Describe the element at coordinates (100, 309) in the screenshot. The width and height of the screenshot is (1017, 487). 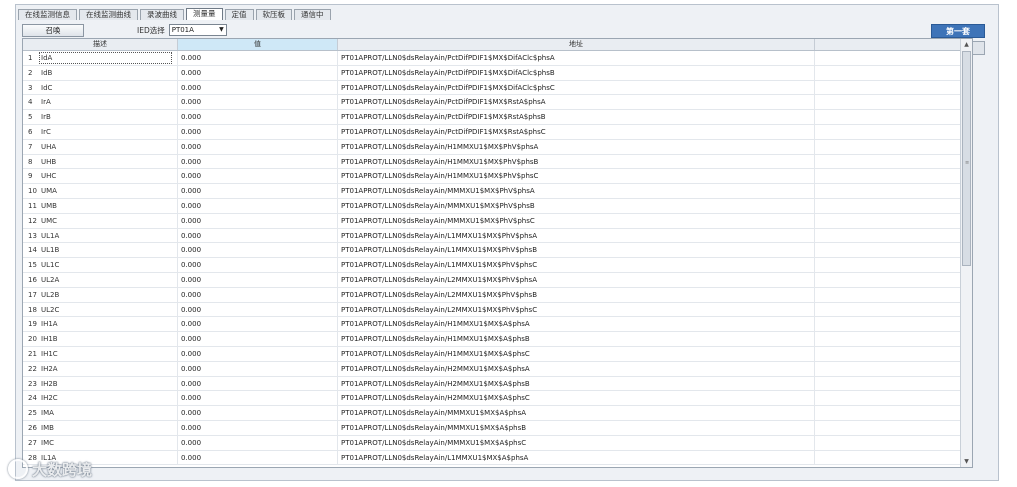
I see `cell-description: 18 UL2C` at that location.